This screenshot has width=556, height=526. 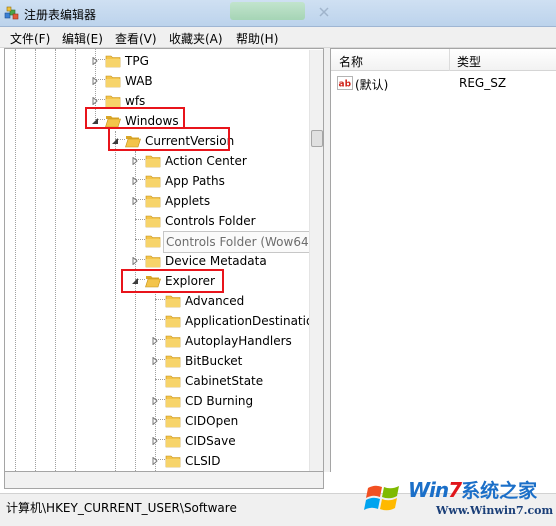 What do you see at coordinates (155, 101) in the screenshot?
I see `tree-node: wfs` at bounding box center [155, 101].